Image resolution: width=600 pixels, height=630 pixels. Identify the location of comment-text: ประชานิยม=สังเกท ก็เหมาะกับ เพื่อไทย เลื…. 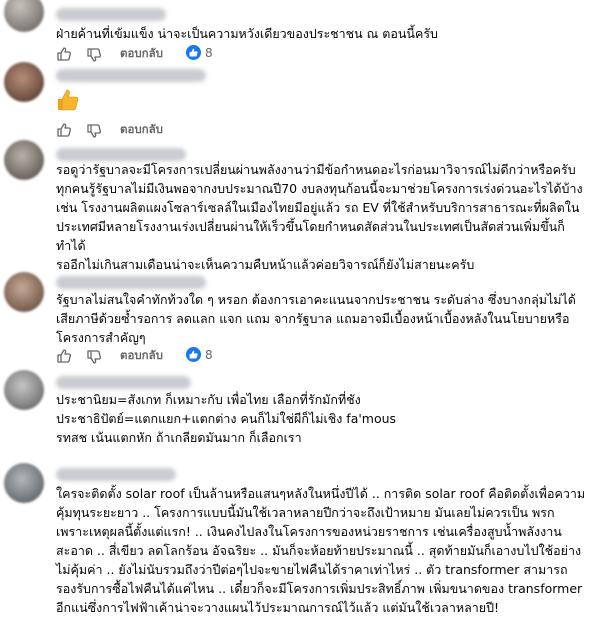
(226, 418).